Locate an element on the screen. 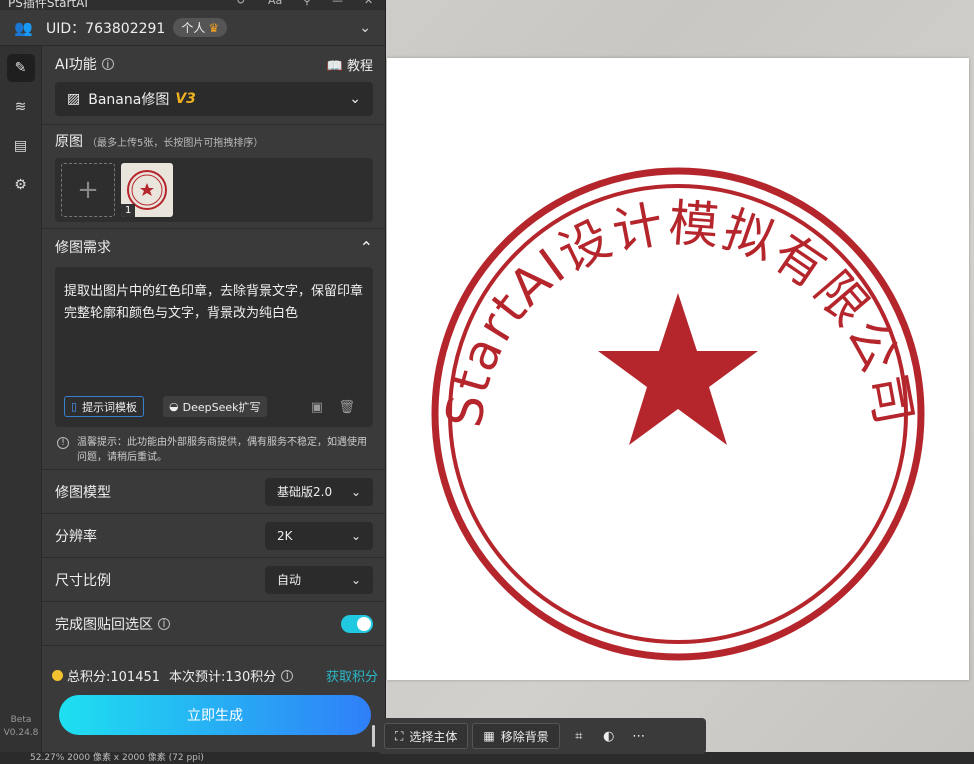 The height and width of the screenshot is (764, 974). add-image-button: + is located at coordinates (88, 190).